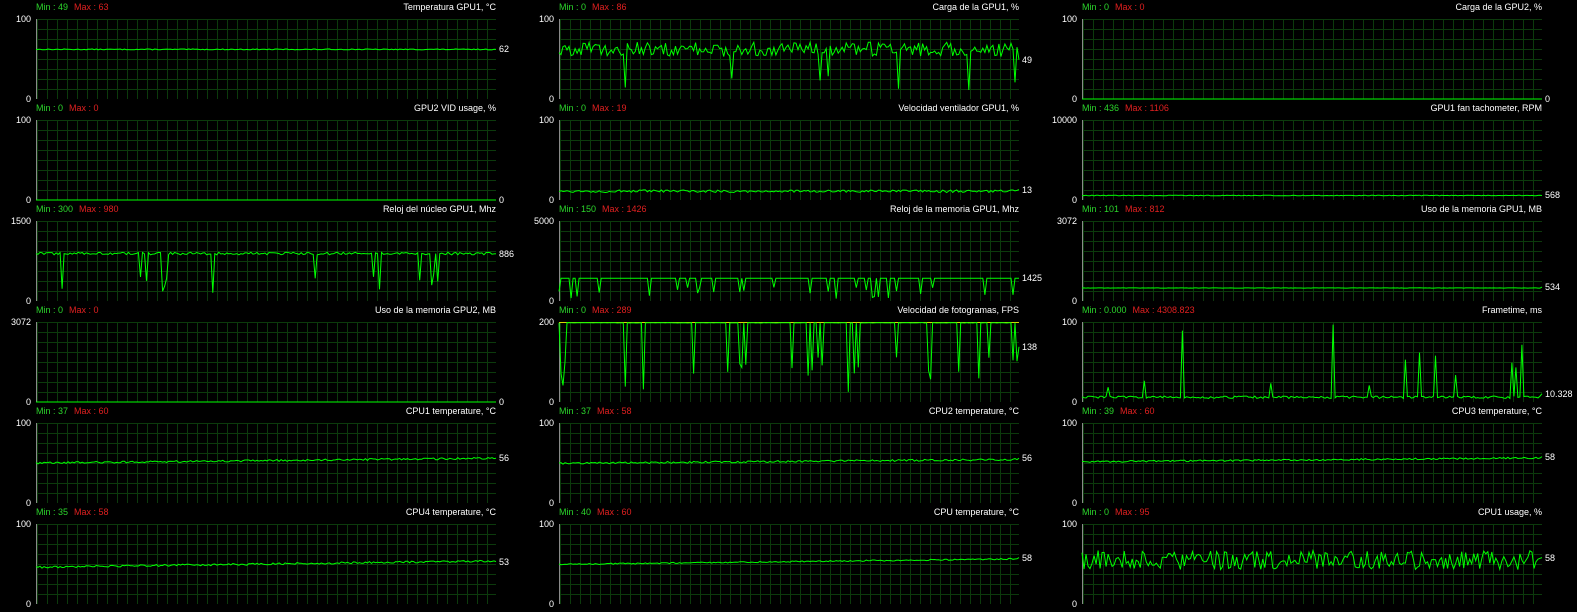 The image size is (1577, 612). What do you see at coordinates (1098, 411) in the screenshot?
I see `min-value: Min : 39` at bounding box center [1098, 411].